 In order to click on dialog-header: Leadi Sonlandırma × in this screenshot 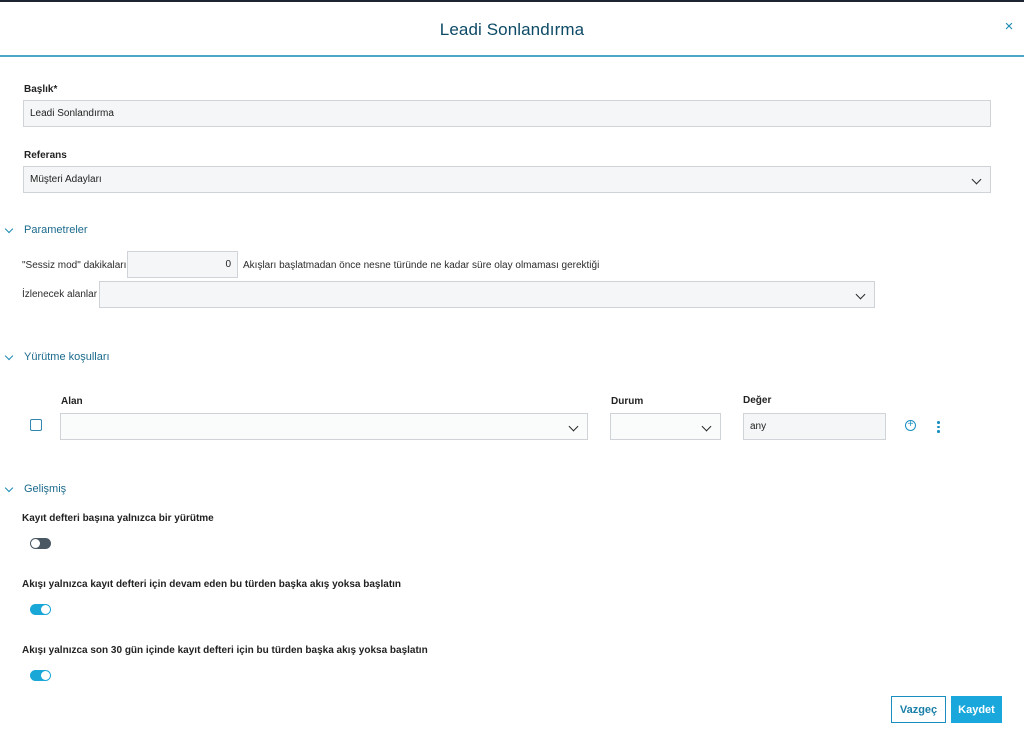, I will do `click(512, 29)`.